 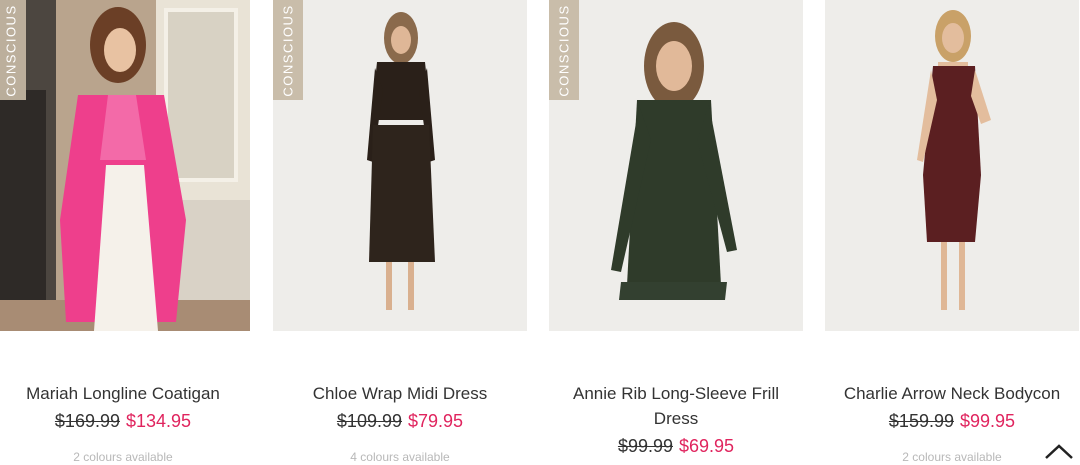 What do you see at coordinates (125, 421) in the screenshot?
I see `product-prices: $169.99 $134.95` at bounding box center [125, 421].